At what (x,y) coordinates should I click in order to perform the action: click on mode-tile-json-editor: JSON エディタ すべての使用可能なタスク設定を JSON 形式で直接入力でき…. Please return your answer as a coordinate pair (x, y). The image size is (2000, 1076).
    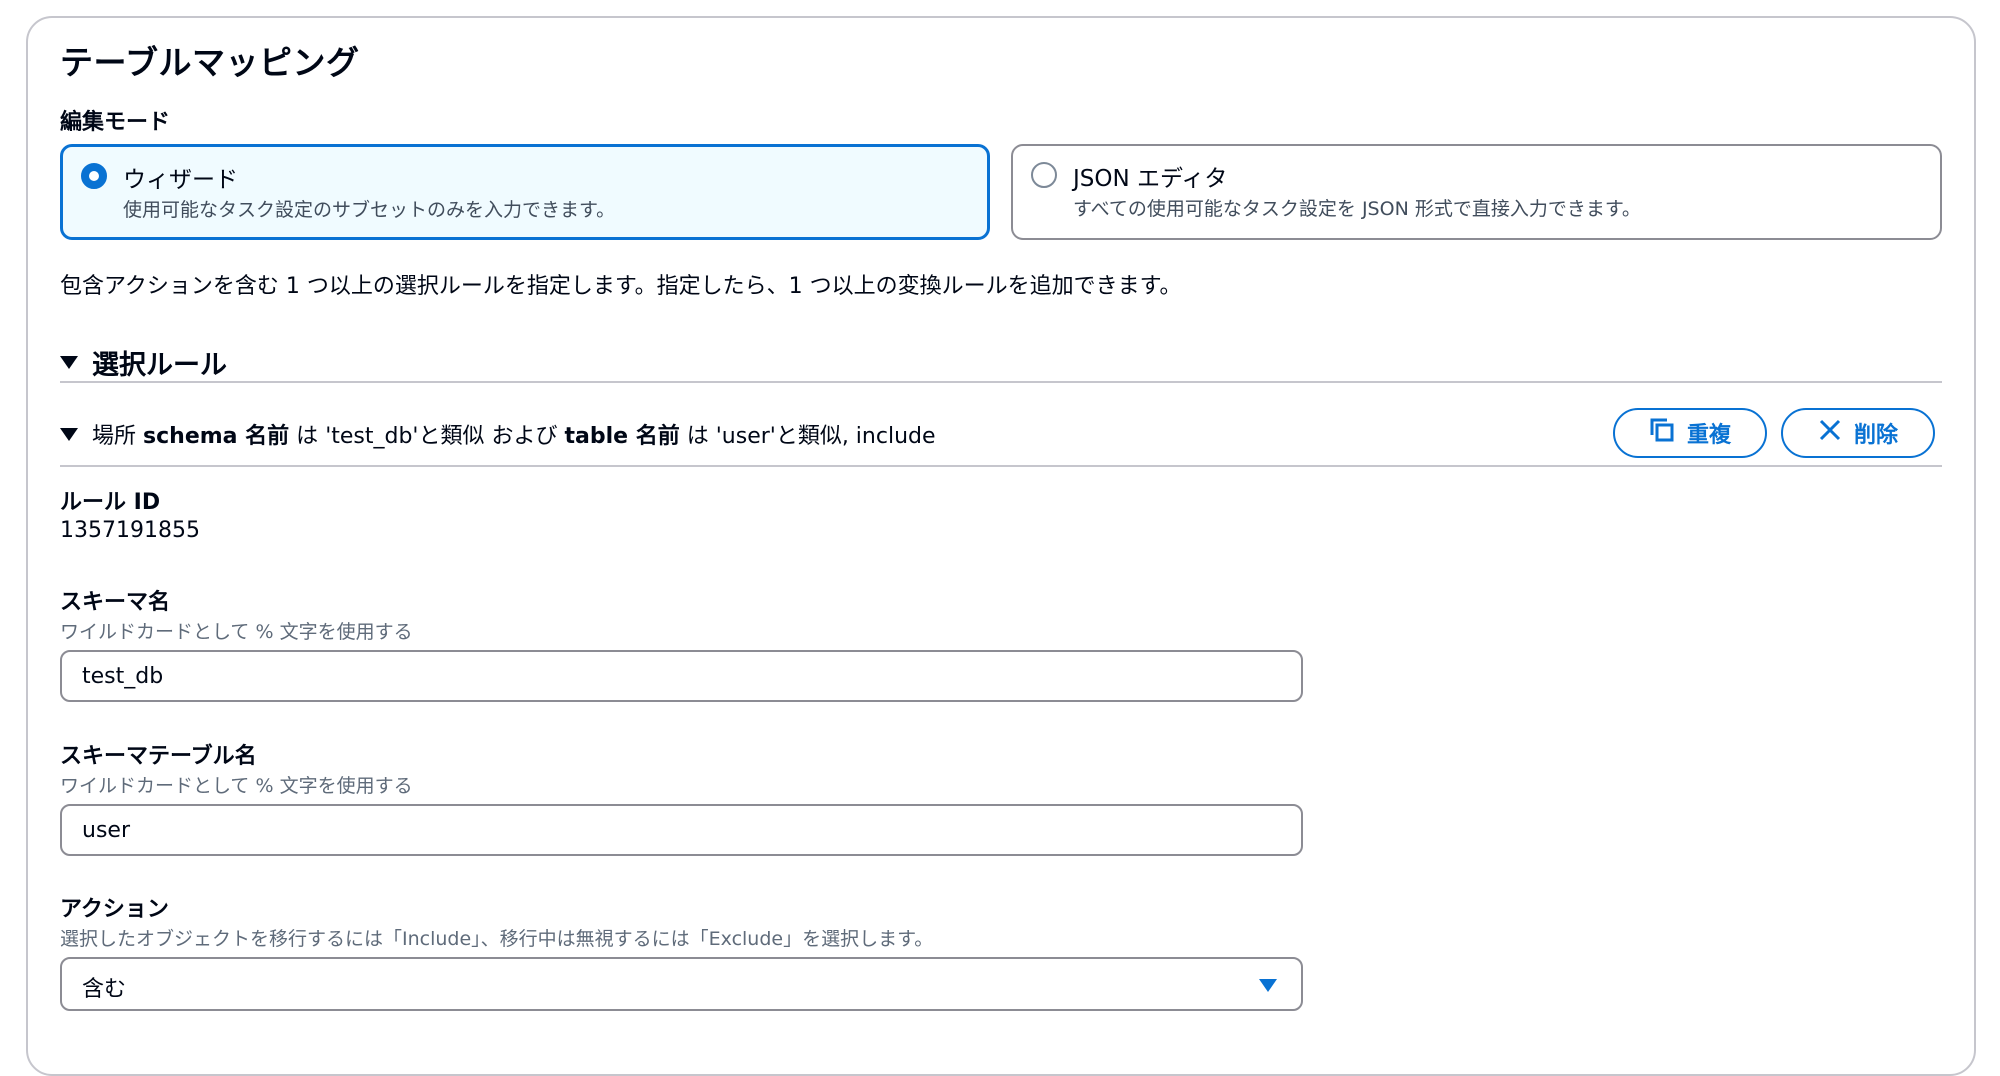
    Looking at the image, I should click on (1476, 192).